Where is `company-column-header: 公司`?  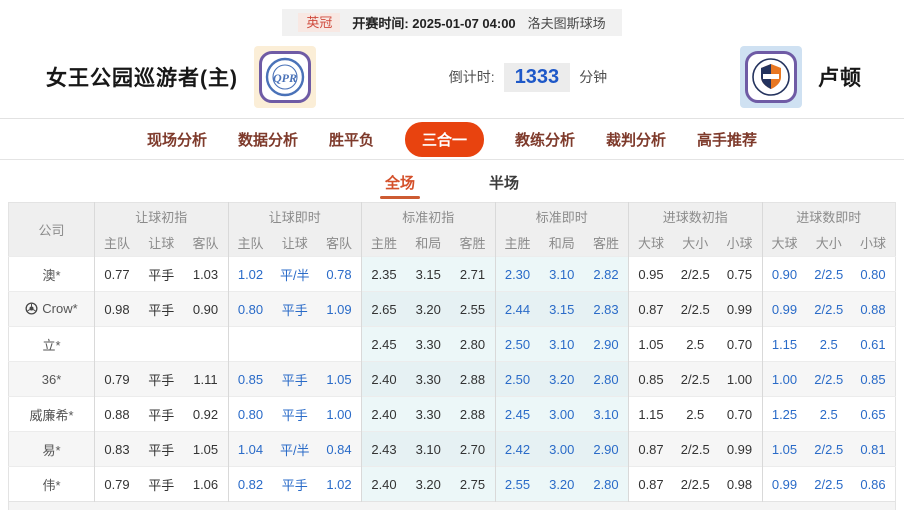
company-column-header: 公司 is located at coordinates (51, 229).